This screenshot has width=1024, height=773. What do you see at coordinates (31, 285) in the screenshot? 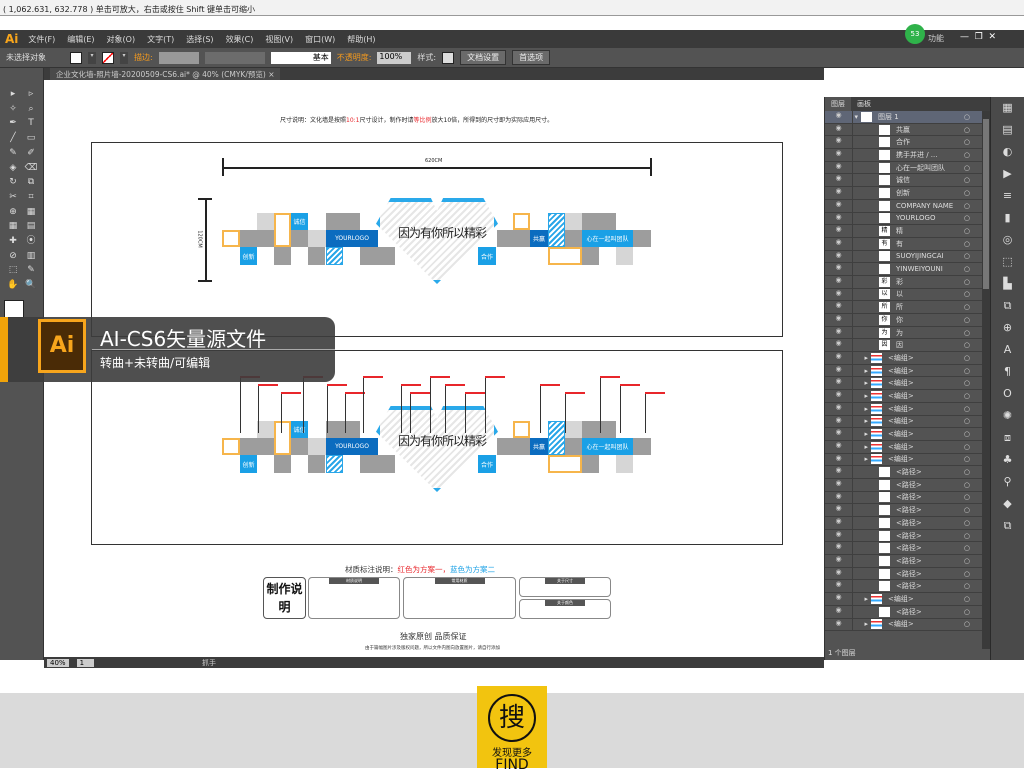
I see `tool-icon: 🔍` at bounding box center [31, 285].